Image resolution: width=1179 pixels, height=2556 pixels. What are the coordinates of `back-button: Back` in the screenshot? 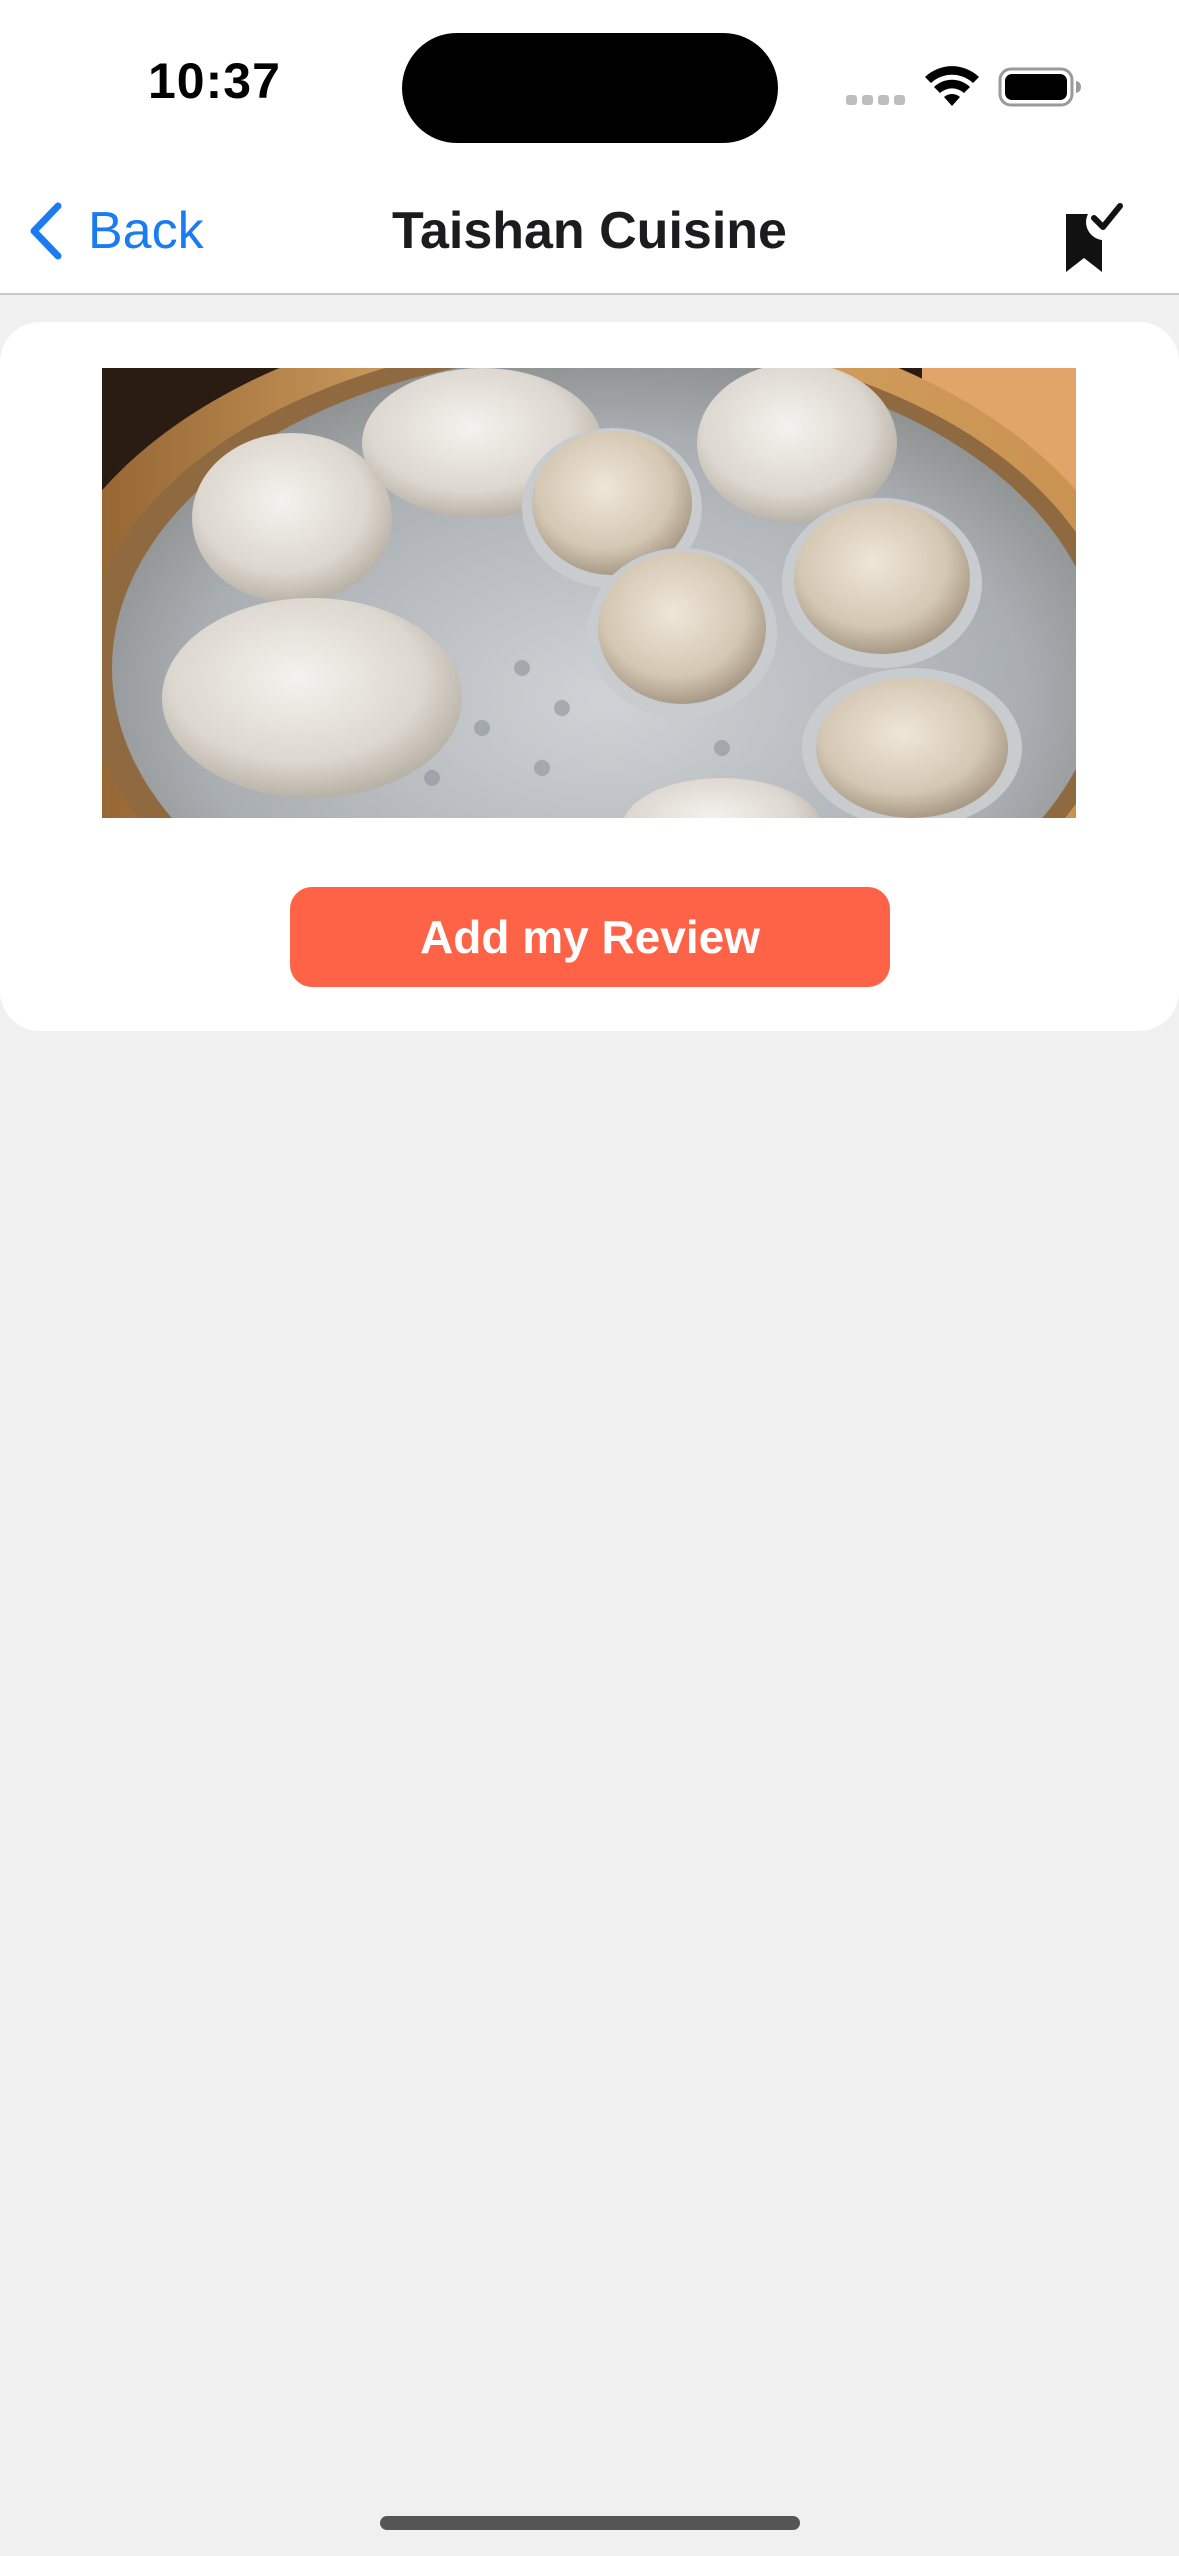 It's located at (114, 231).